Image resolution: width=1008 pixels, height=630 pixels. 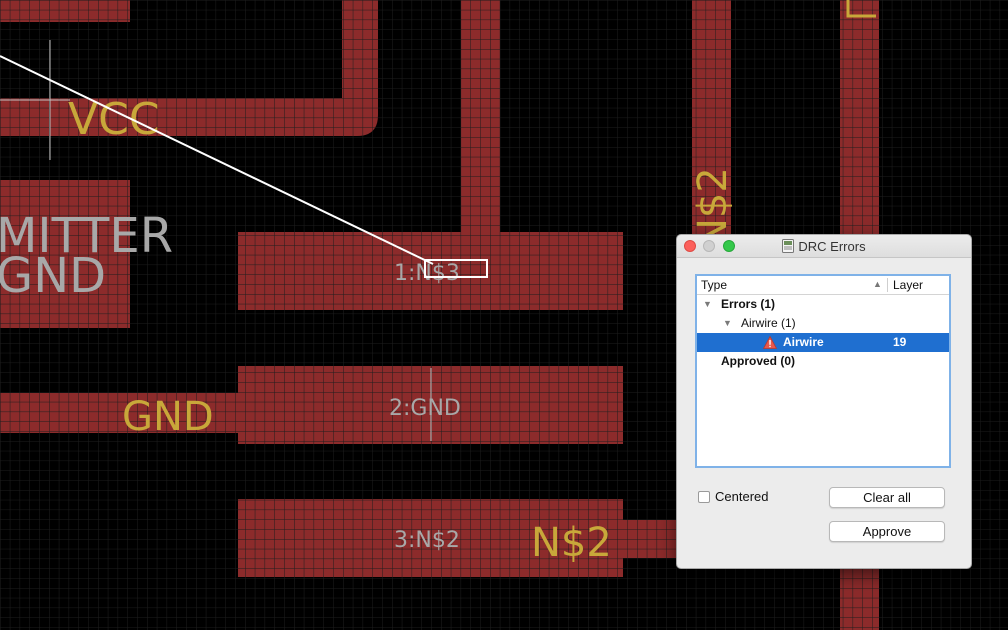 What do you see at coordinates (748, 304) in the screenshot?
I see `errors-group-label: Errors (1)` at bounding box center [748, 304].